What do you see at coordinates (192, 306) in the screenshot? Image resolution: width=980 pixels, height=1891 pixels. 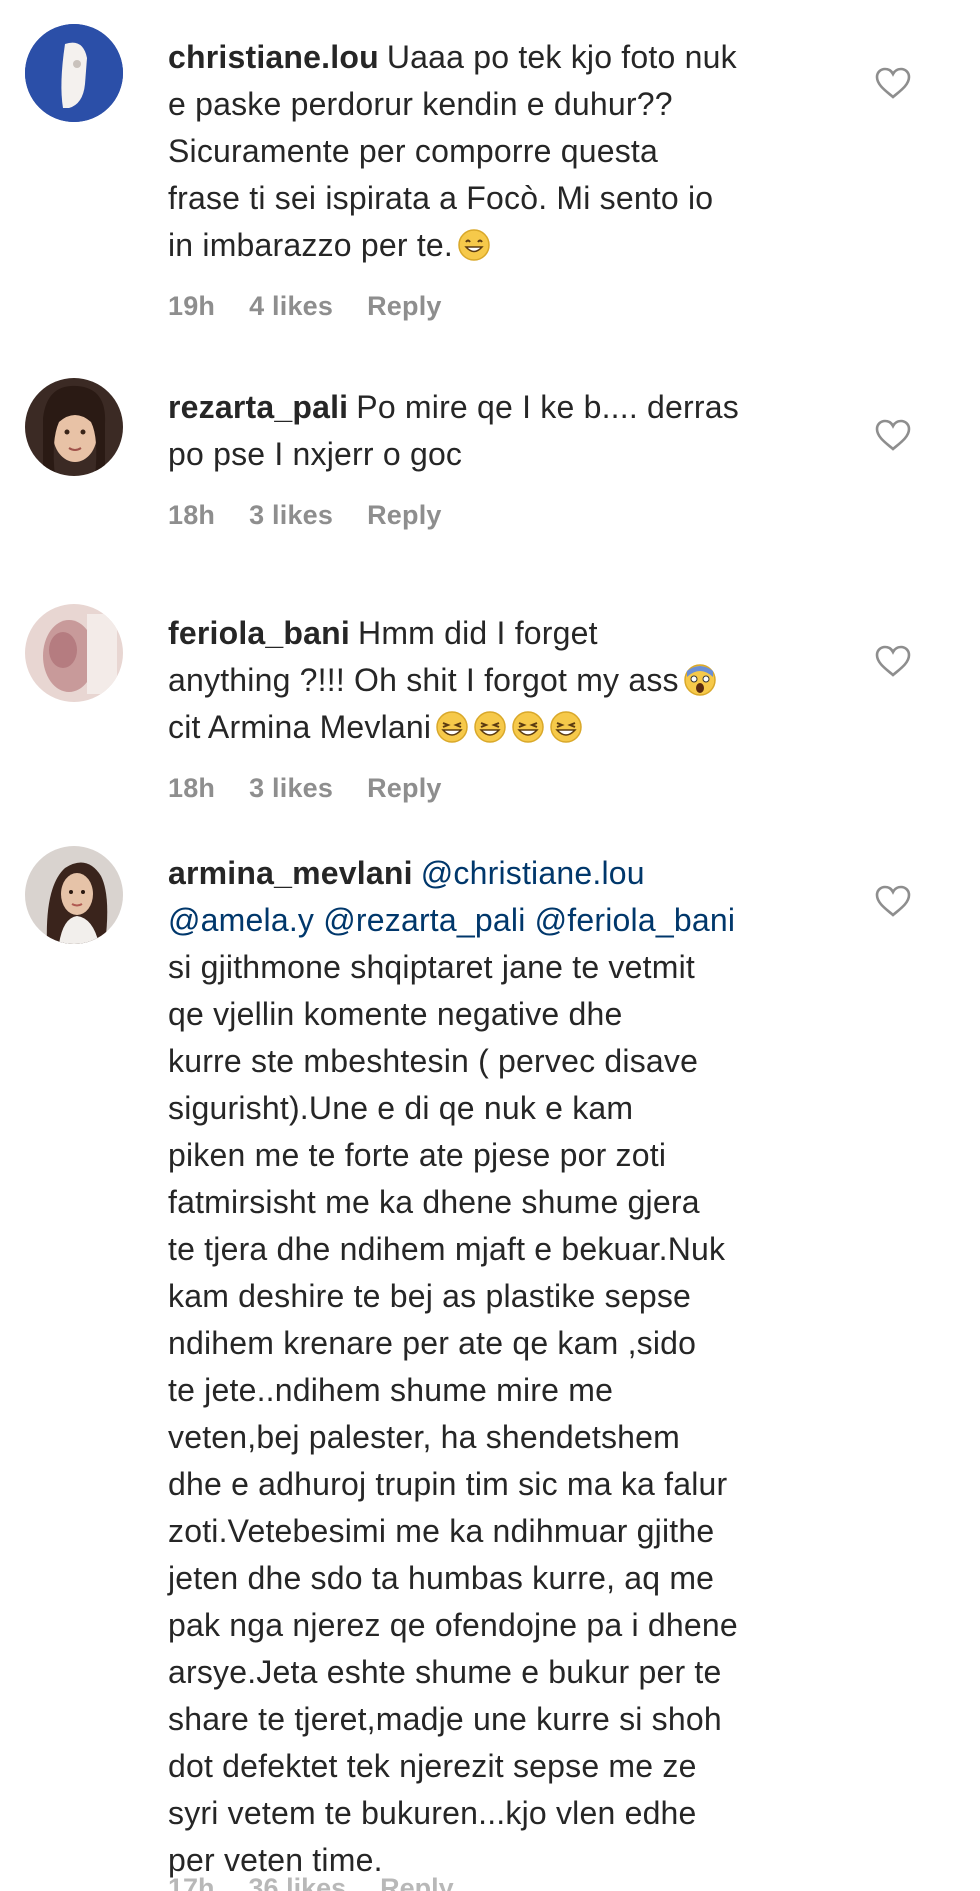 I see `comment-time: 19h` at bounding box center [192, 306].